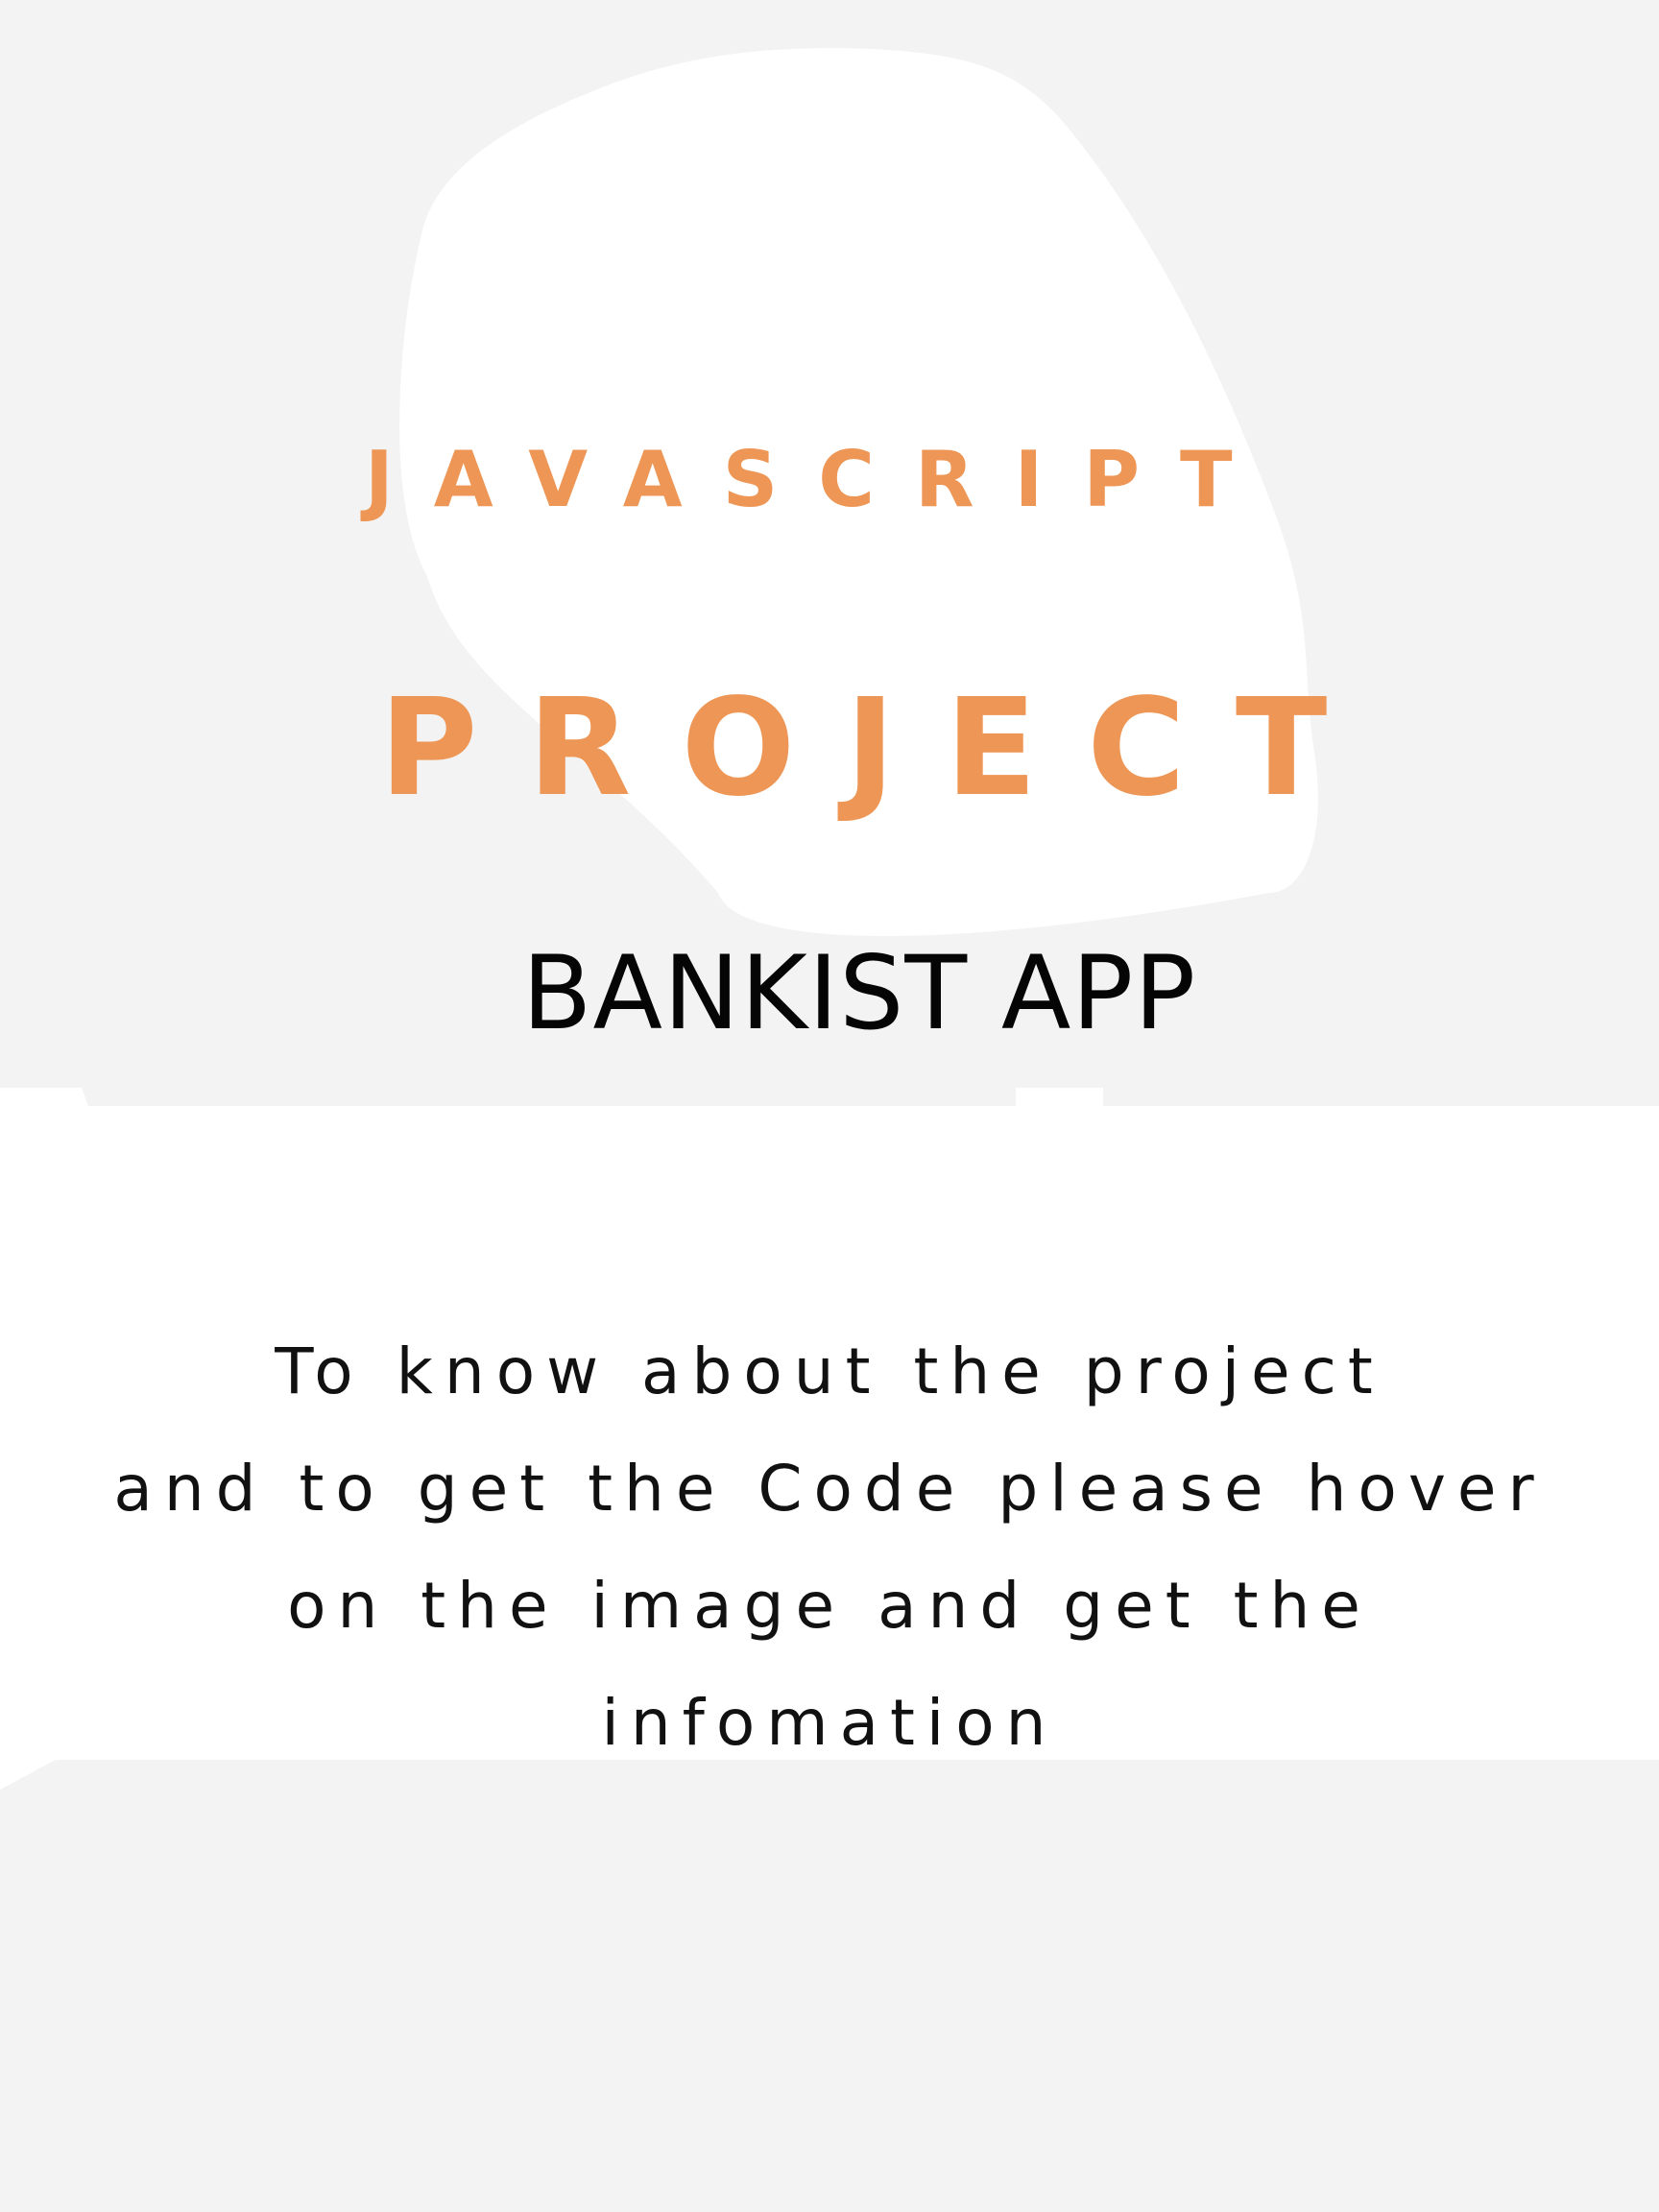 This screenshot has height=2212, width=1659. Describe the element at coordinates (859, 993) in the screenshot. I see `app-title: BANKIST APP` at that location.